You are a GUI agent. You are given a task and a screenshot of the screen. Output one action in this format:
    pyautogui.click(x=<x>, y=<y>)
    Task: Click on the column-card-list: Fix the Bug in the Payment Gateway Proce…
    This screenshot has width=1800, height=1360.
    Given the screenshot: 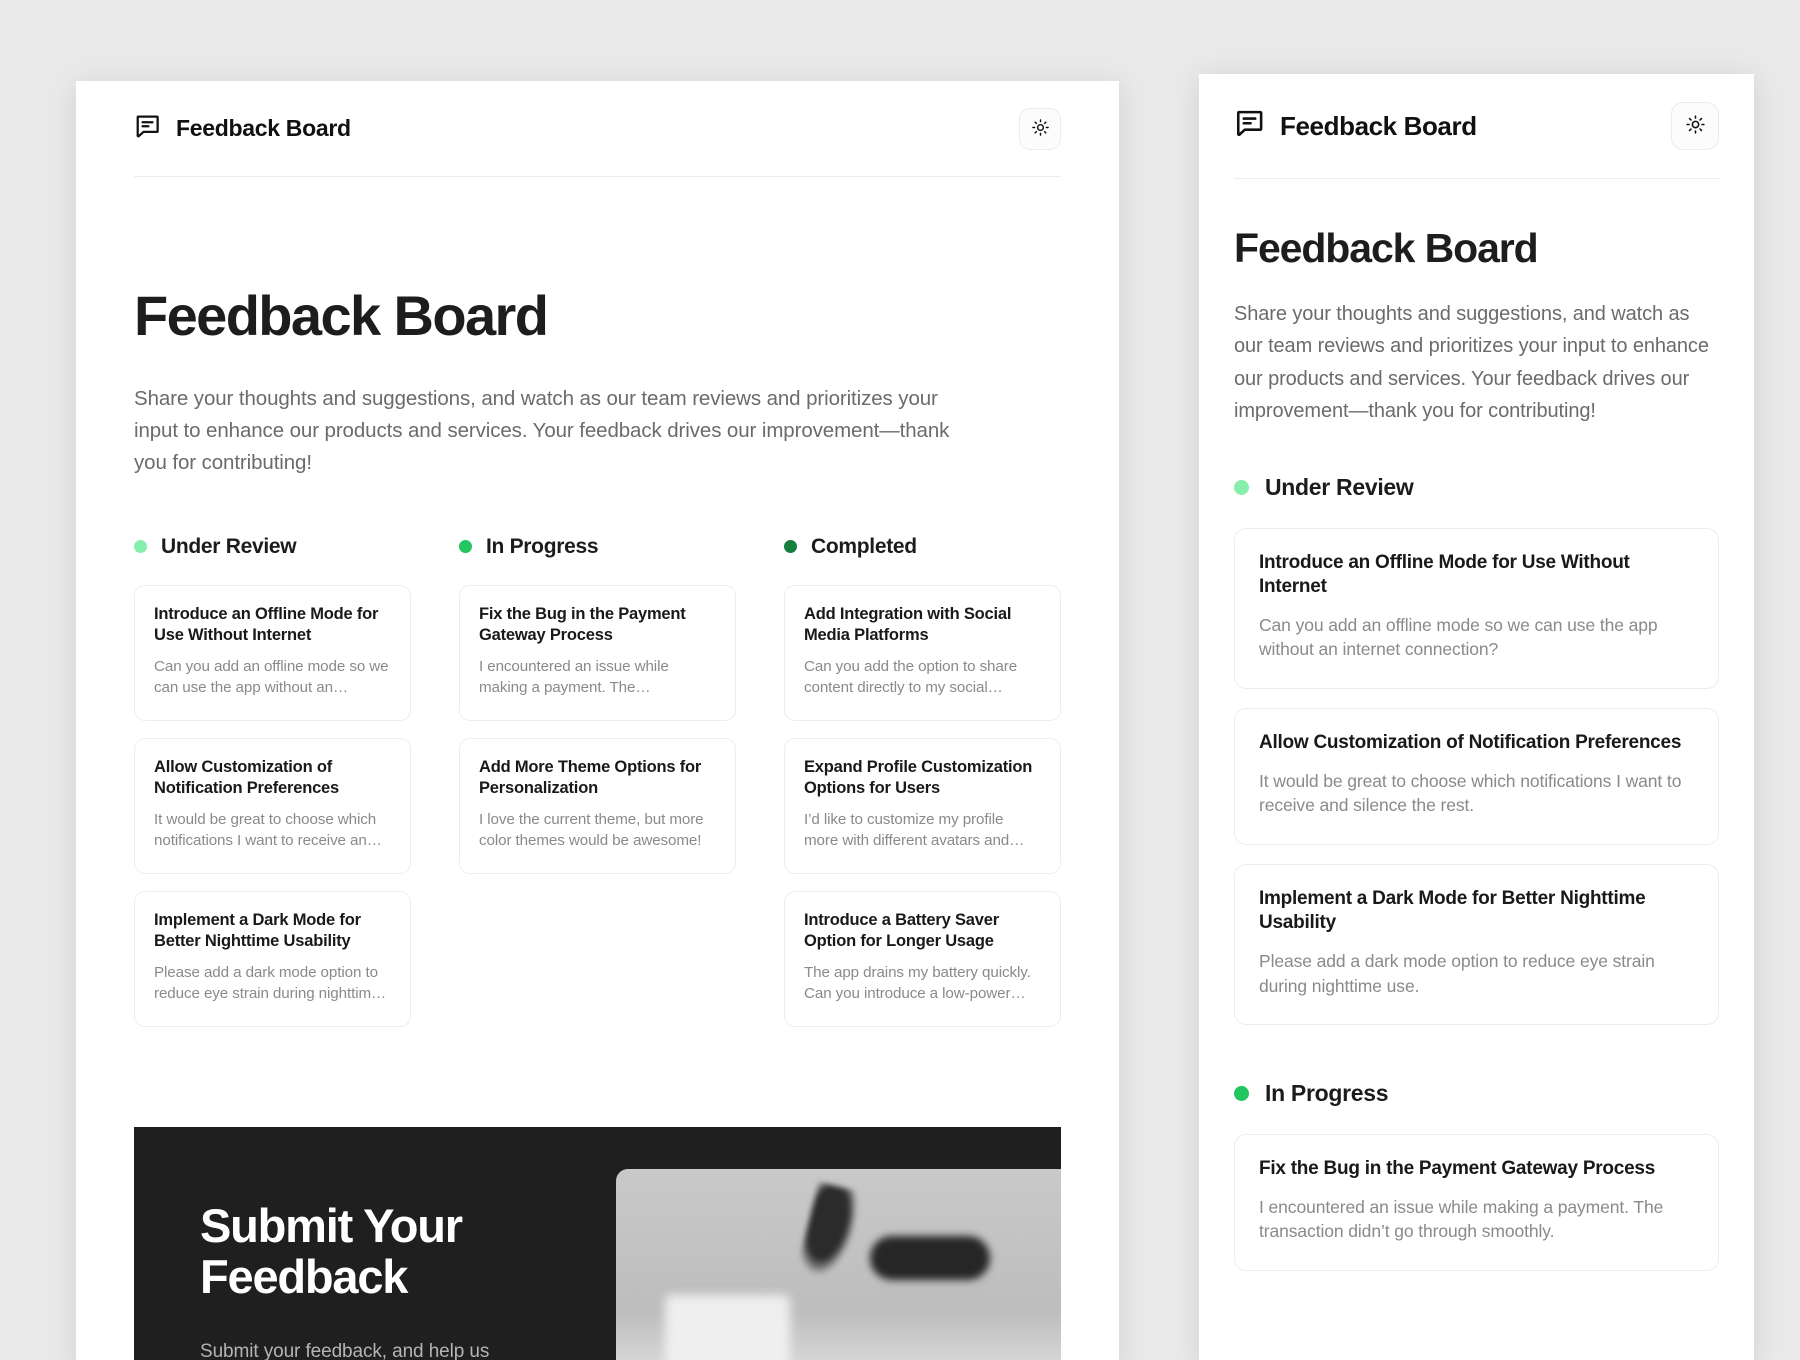 What is the action you would take?
    pyautogui.click(x=597, y=794)
    